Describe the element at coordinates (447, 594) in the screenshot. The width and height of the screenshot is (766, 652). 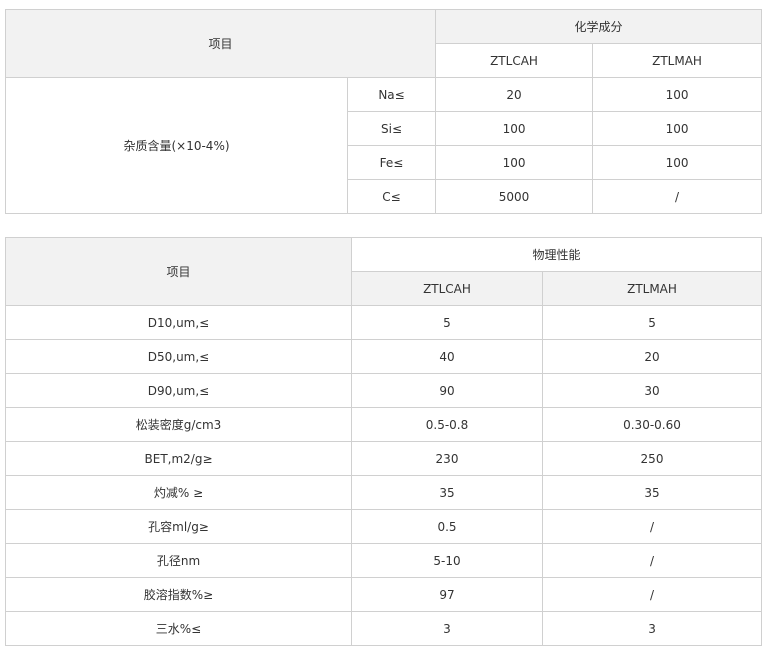
I see `cell-ztlcah: 97` at that location.